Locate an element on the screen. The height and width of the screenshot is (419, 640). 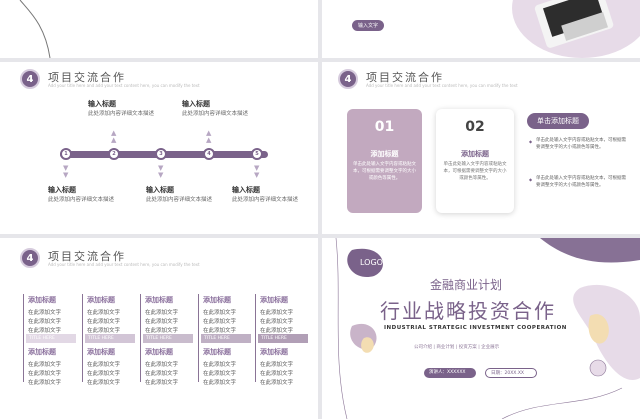
tag-plan: 商业计划 is located at coordinates (445, 347).